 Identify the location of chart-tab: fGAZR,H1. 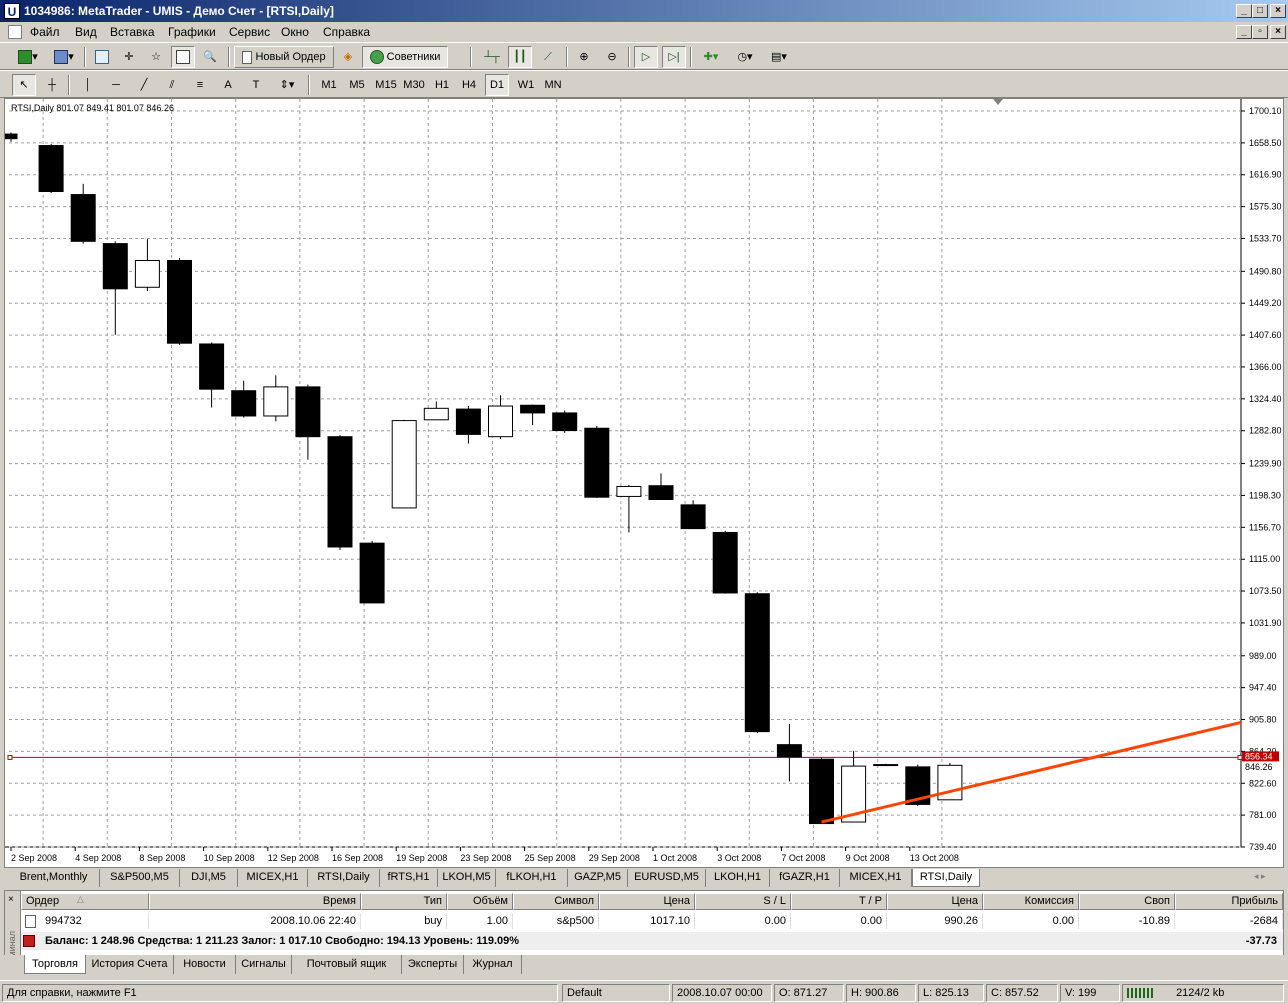
(805, 878).